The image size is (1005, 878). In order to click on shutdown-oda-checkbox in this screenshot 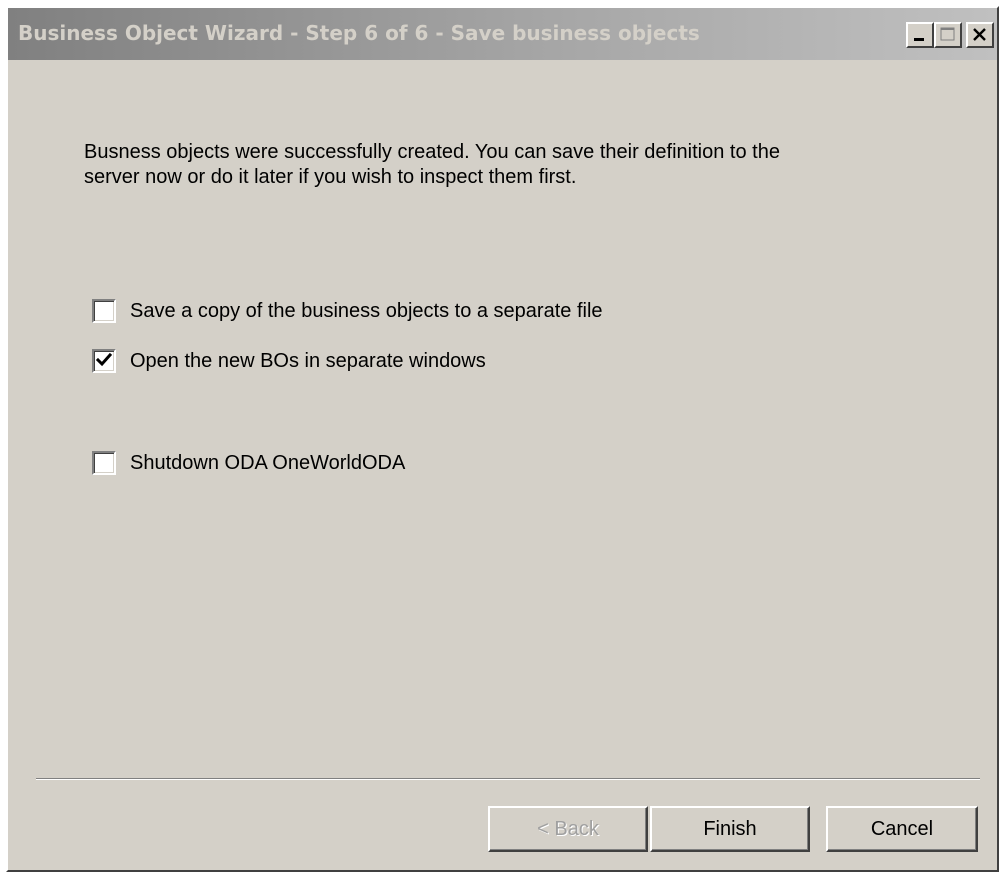, I will do `click(104, 463)`.